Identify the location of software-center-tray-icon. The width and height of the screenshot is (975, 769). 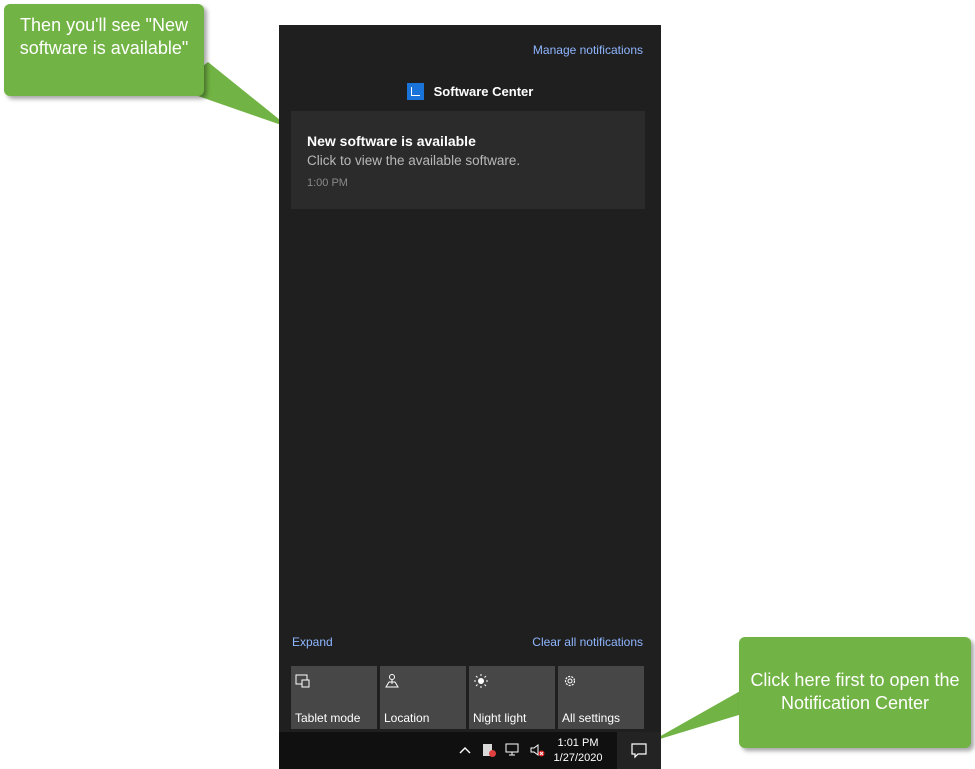
(489, 750).